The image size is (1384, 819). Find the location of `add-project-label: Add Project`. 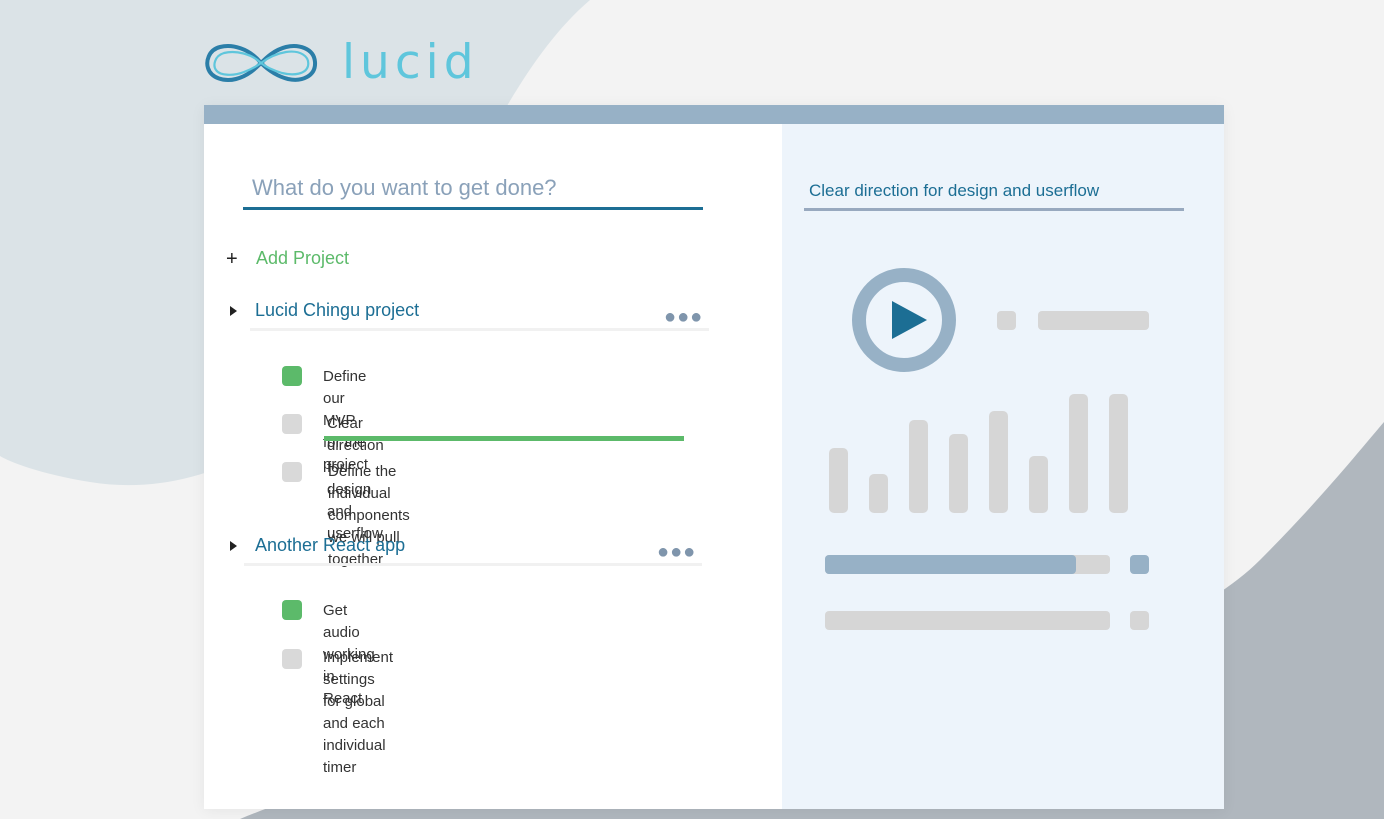

add-project-label: Add Project is located at coordinates (303, 258).